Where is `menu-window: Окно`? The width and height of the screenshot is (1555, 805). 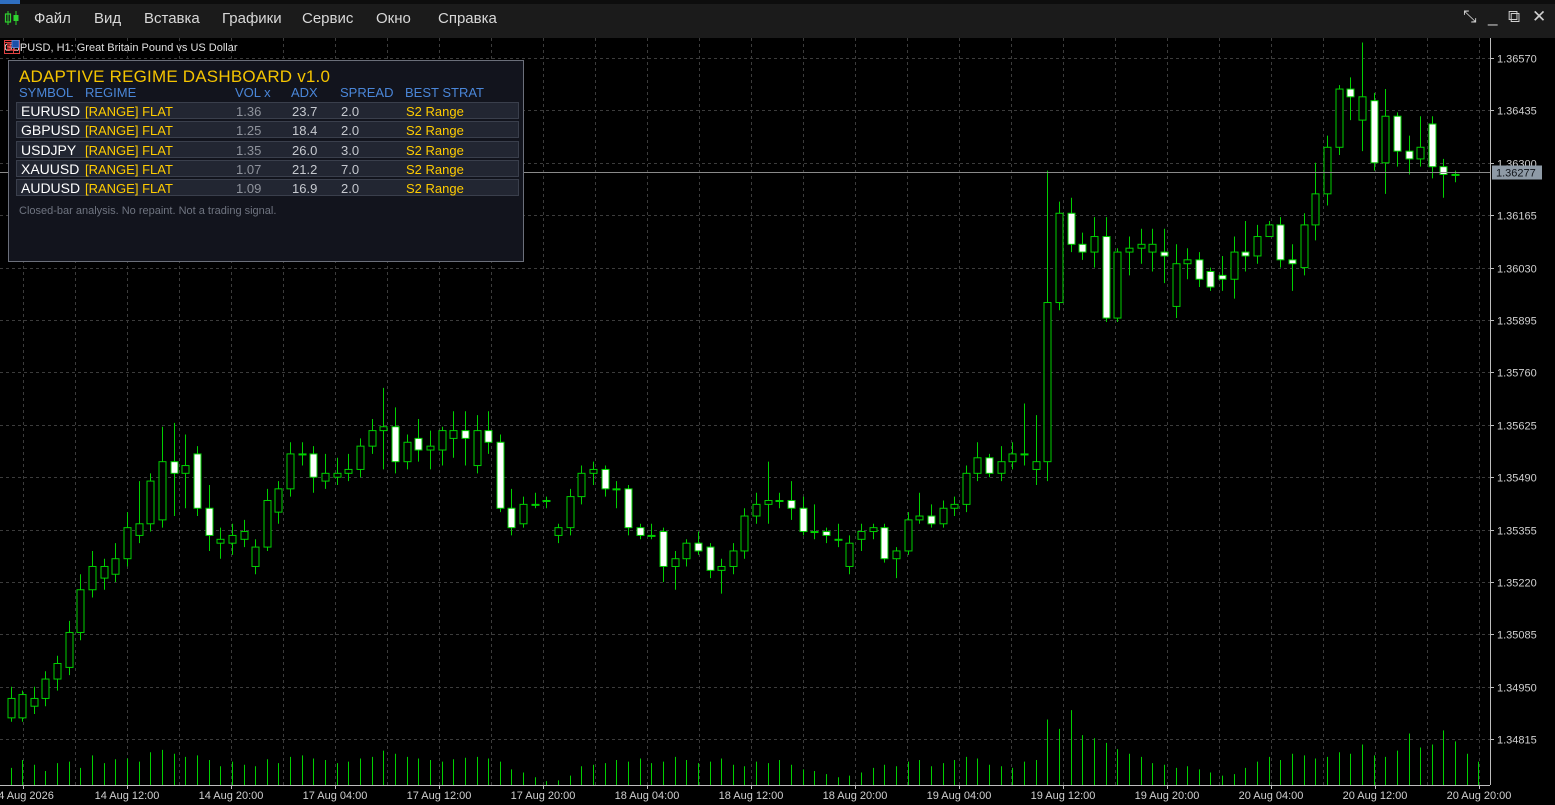 menu-window: Окно is located at coordinates (393, 18).